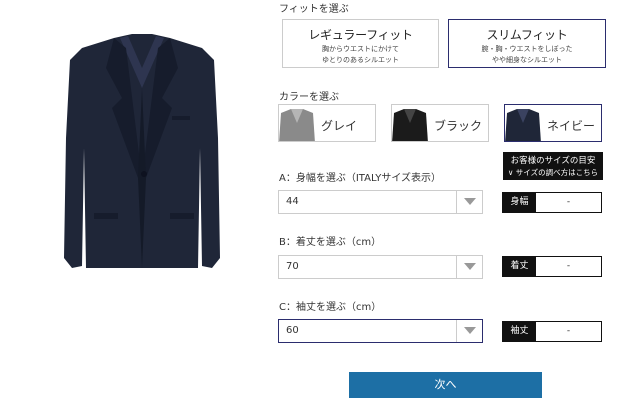 The image size is (617, 418). What do you see at coordinates (527, 60) in the screenshot?
I see `fit-option-desc: やや細身なシルエット` at bounding box center [527, 60].